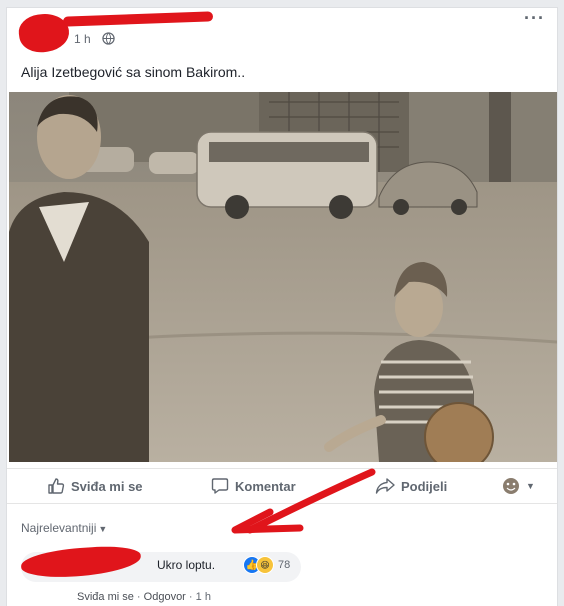 Image resolution: width=564 pixels, height=606 pixels. I want to click on haha-reaction-icon: 😆, so click(265, 565).